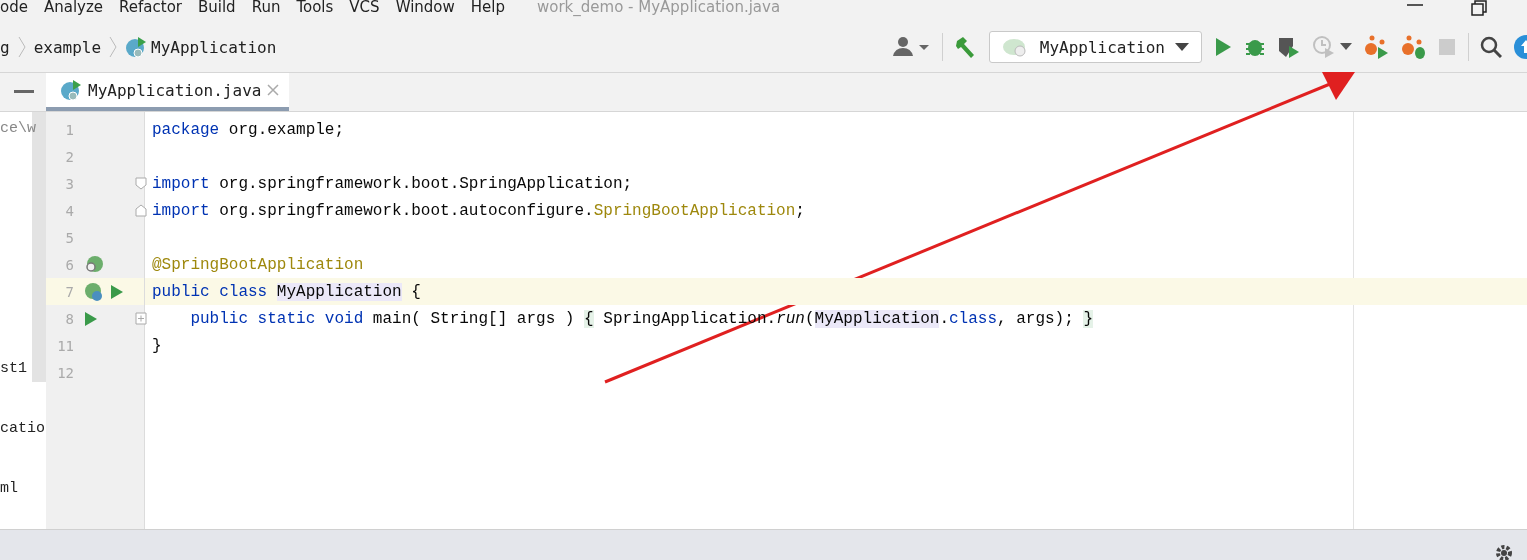  What do you see at coordinates (23, 375) in the screenshot?
I see `project-tree-item: st1` at bounding box center [23, 375].